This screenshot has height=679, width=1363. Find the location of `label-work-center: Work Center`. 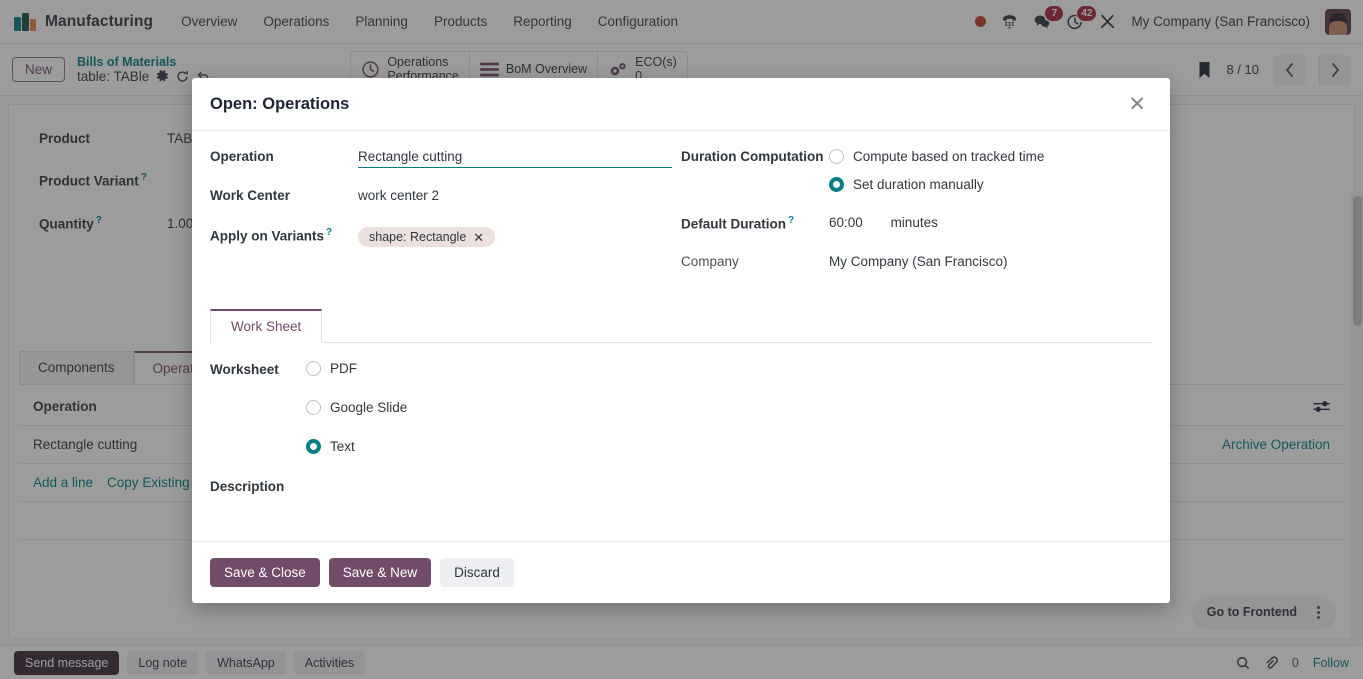

label-work-center: Work Center is located at coordinates (250, 195).